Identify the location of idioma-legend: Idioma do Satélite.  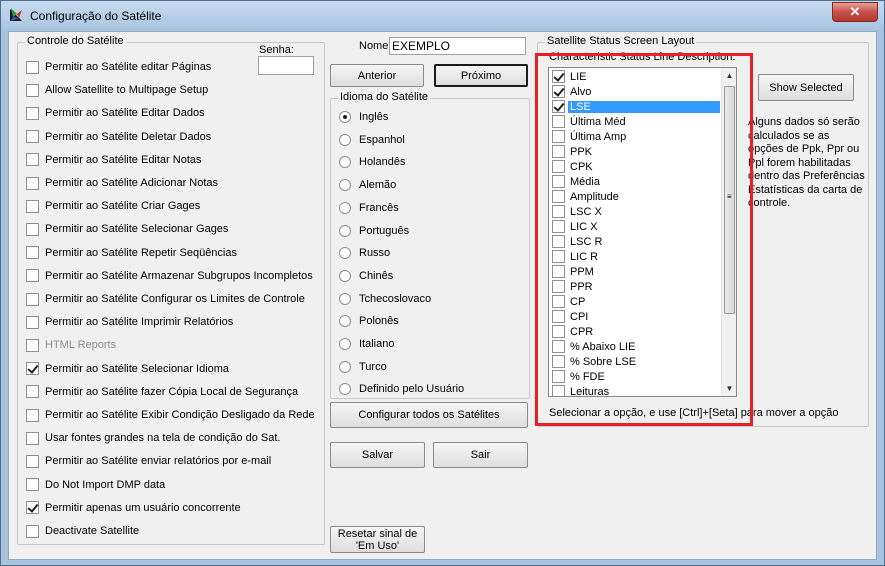
(384, 97).